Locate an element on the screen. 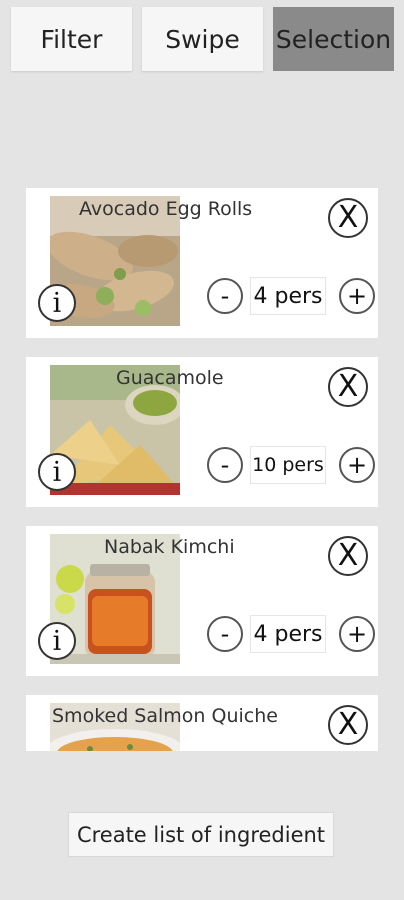 The image size is (404, 900). recipe-card: Avocado Egg Rolls i X - 4 pers + is located at coordinates (202, 263).